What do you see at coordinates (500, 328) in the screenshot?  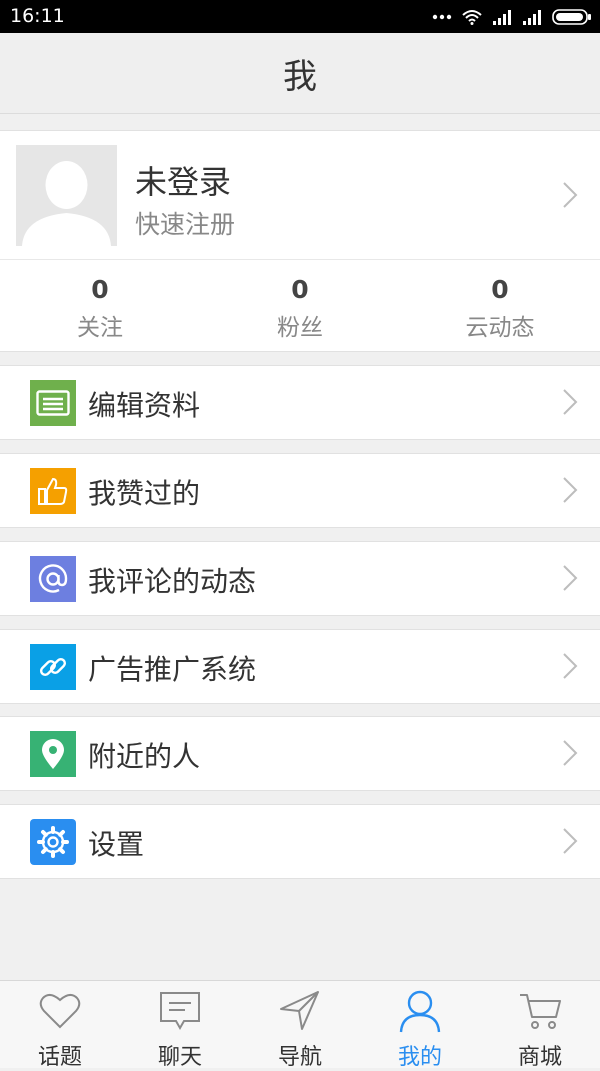 I see `stat-label: 云动态` at bounding box center [500, 328].